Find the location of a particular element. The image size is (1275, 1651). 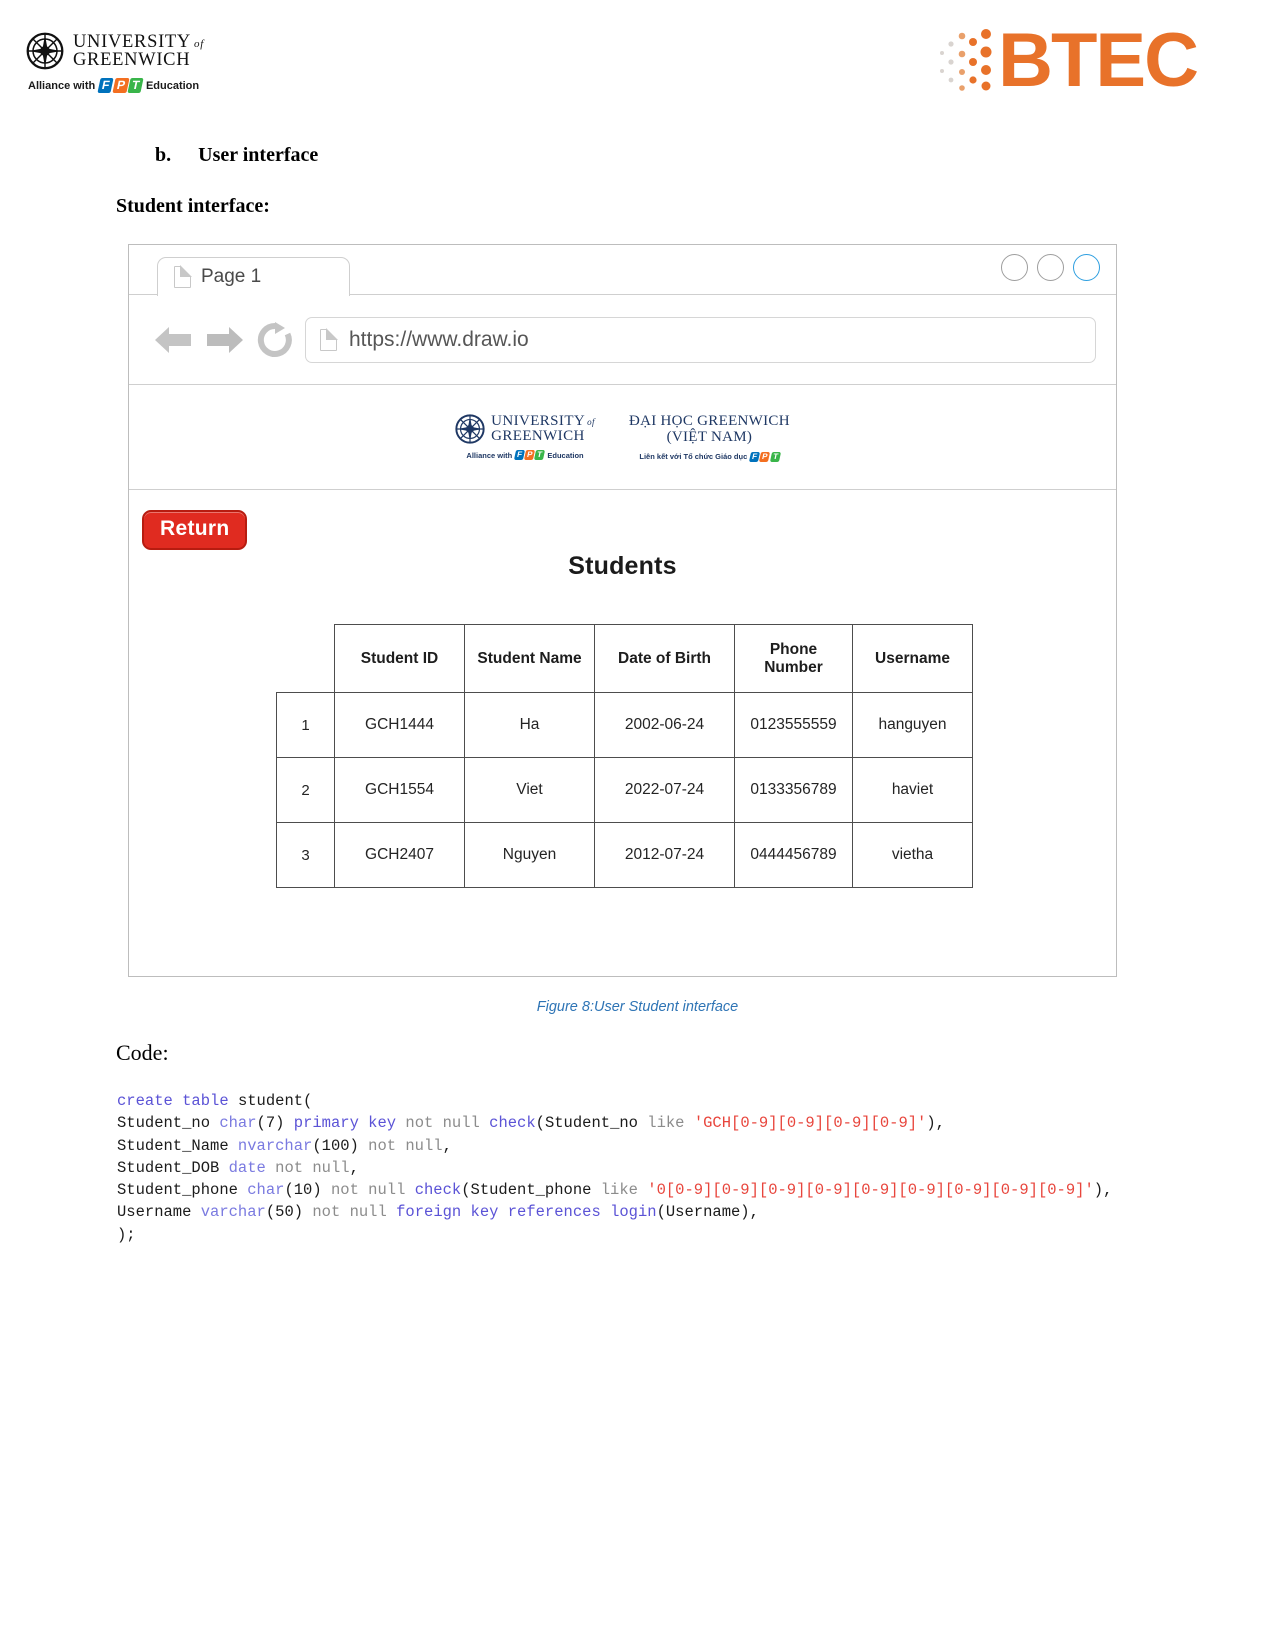

code-token: (50) is located at coordinates (289, 1212).